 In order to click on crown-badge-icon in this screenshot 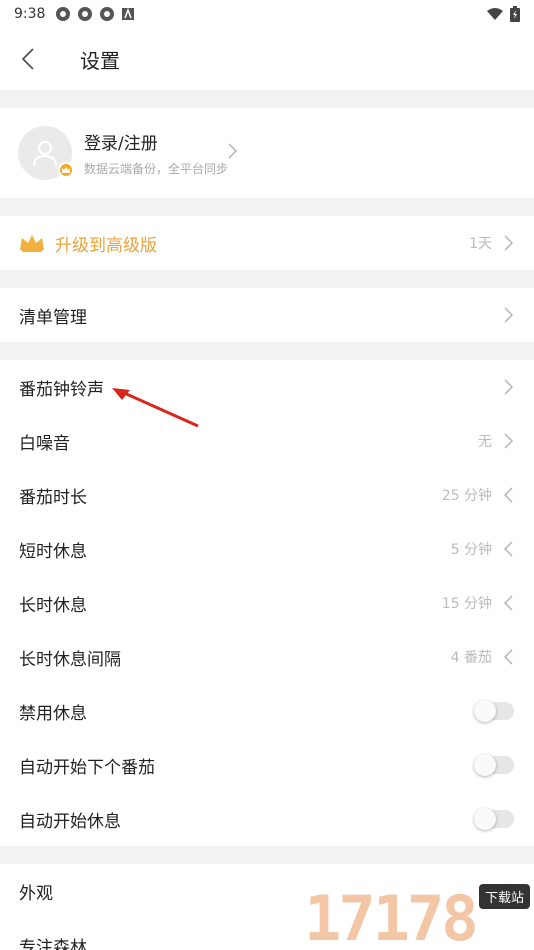, I will do `click(66, 170)`.